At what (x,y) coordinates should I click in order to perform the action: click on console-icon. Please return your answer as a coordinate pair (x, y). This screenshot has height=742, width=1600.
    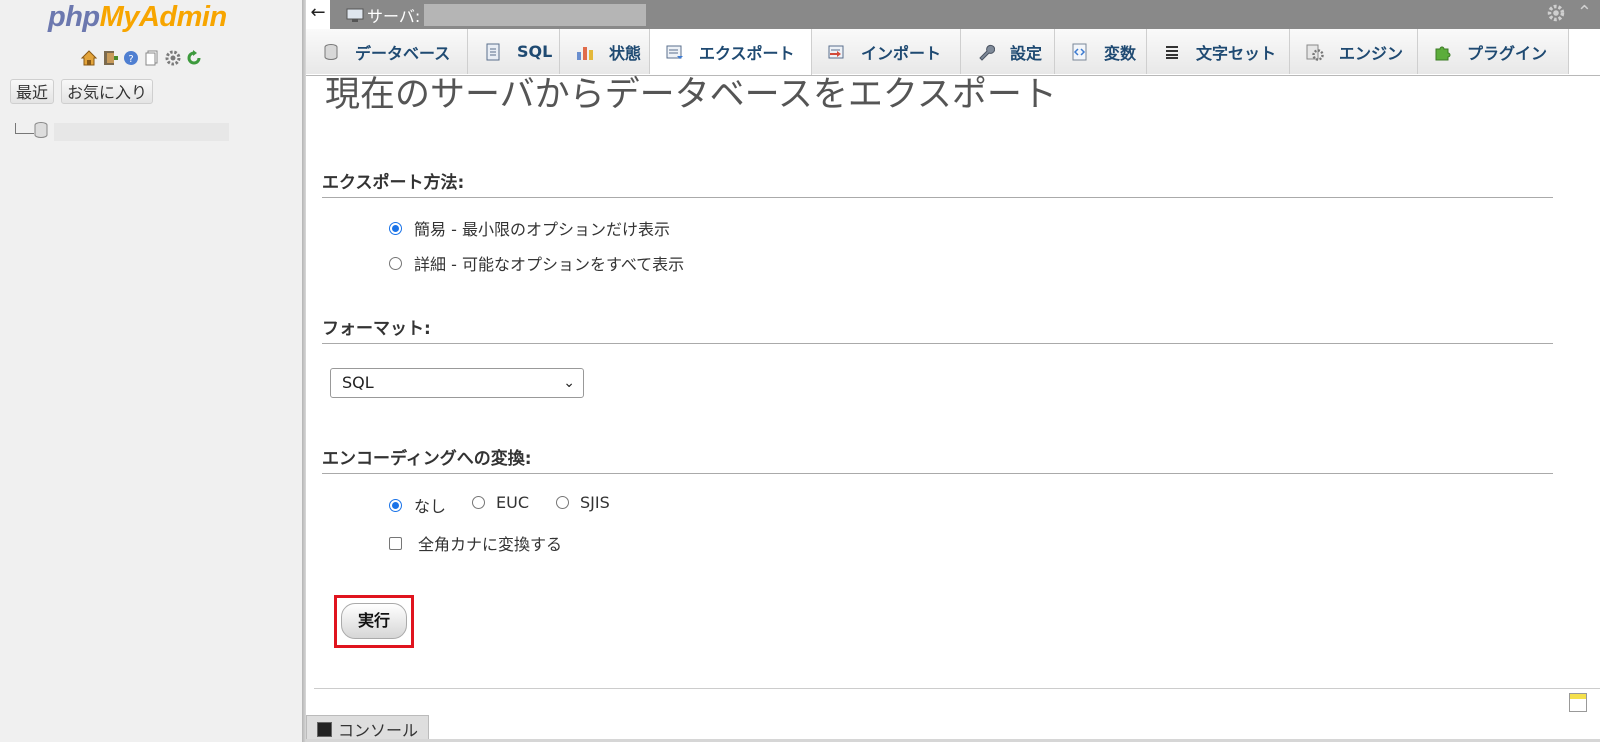
    Looking at the image, I should click on (324, 729).